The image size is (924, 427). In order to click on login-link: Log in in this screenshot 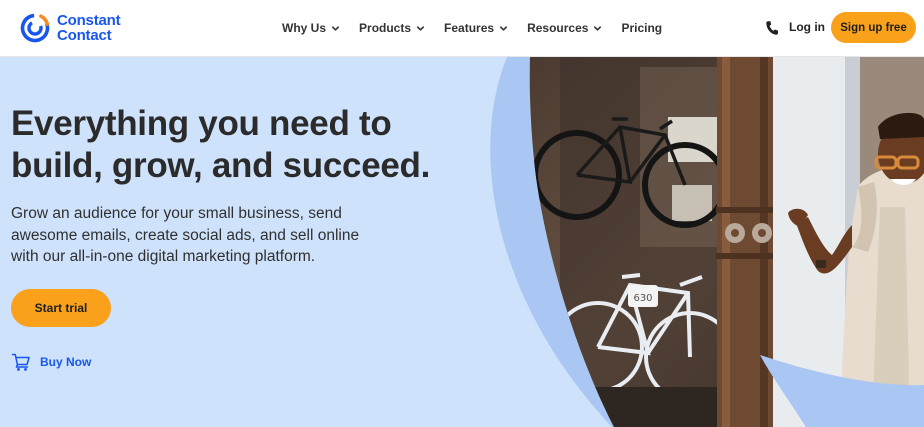, I will do `click(807, 27)`.